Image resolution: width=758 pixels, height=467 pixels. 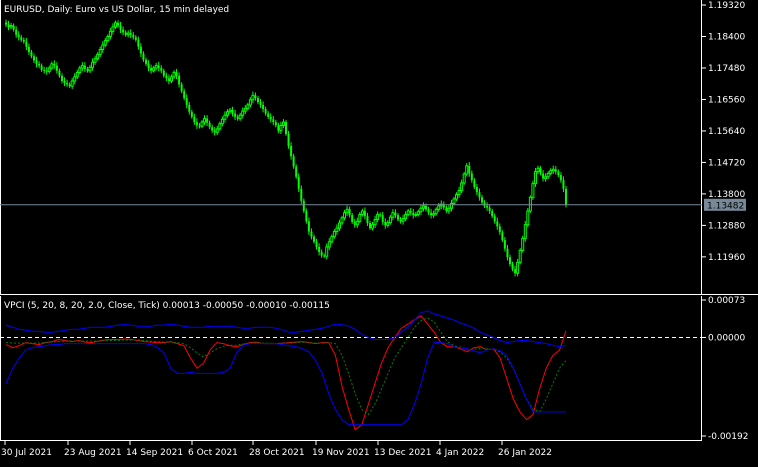 I want to click on x-tick-label: 14 Sep 2021, so click(x=154, y=453).